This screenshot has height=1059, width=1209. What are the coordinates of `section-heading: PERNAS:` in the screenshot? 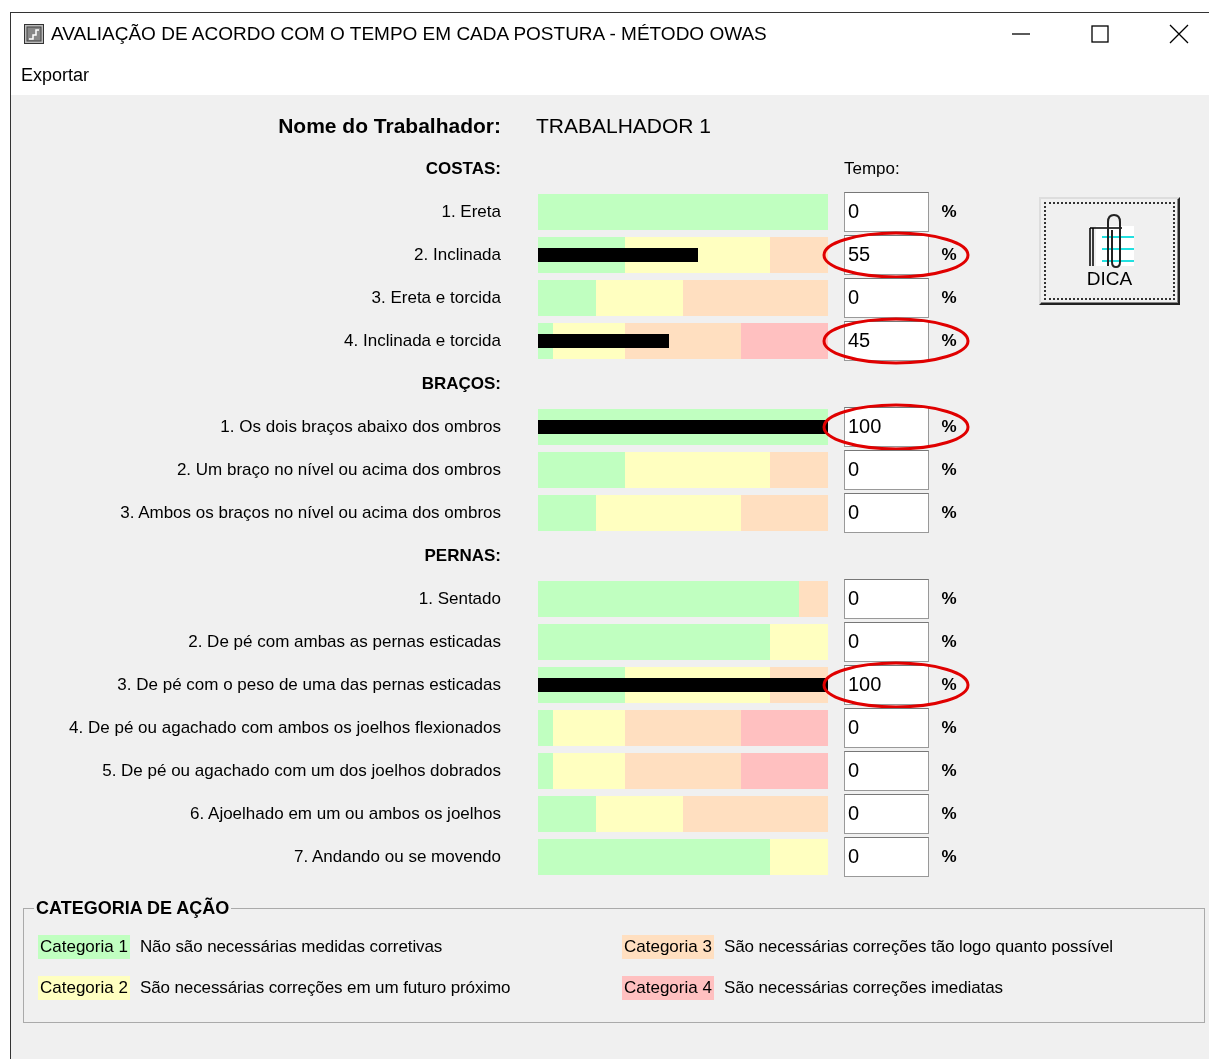 It's located at (462, 555).